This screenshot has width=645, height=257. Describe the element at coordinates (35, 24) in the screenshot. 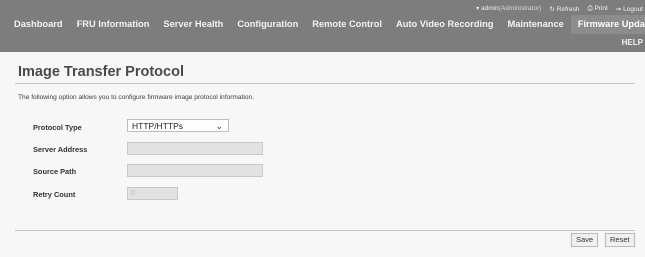

I see `nav-dashboard: Dashboard` at that location.